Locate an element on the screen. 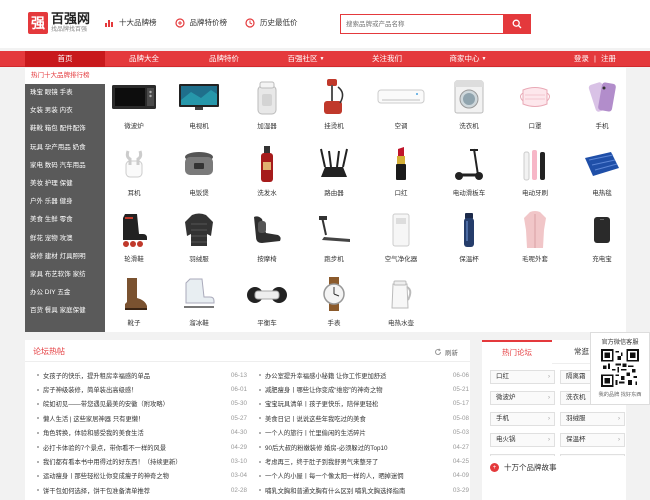  forum-post-row: 减肥瘦身丨哪些让你变成“维密”的神奇之物 05-21 is located at coordinates (363, 389).